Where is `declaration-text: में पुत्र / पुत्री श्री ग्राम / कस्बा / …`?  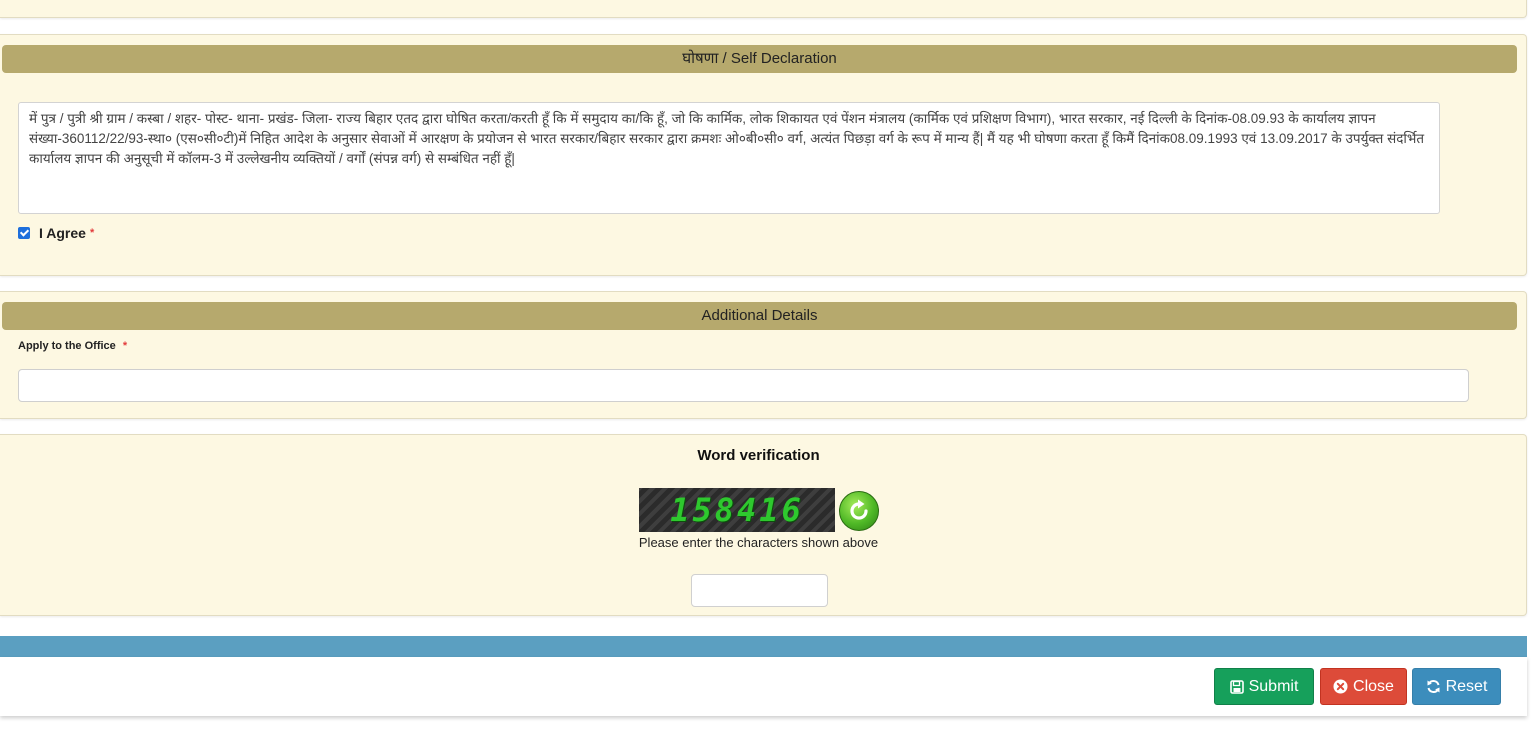 declaration-text: में पुत्र / पुत्री श्री ग्राम / कस्बा / … is located at coordinates (727, 138).